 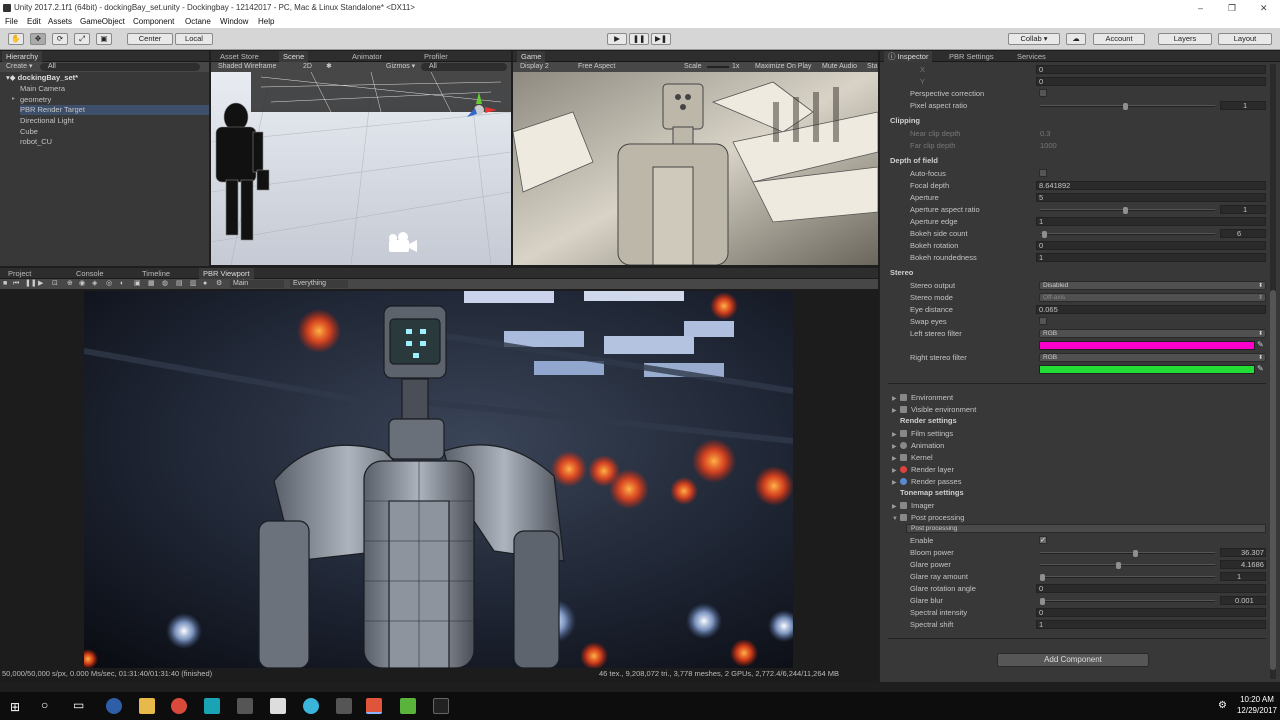 I want to click on aperture-aspect-field: 1, so click(x=1243, y=209).